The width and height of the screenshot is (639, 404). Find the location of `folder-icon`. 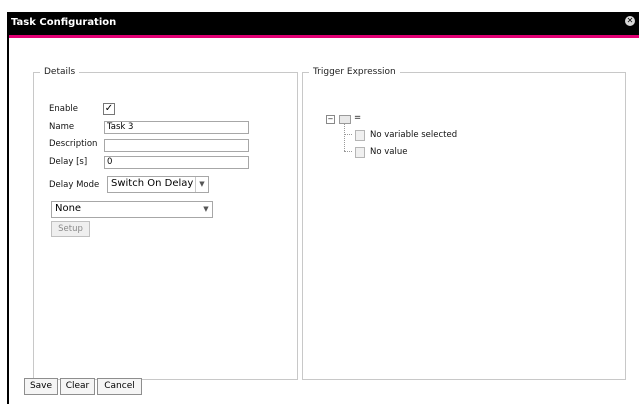

folder-icon is located at coordinates (345, 119).